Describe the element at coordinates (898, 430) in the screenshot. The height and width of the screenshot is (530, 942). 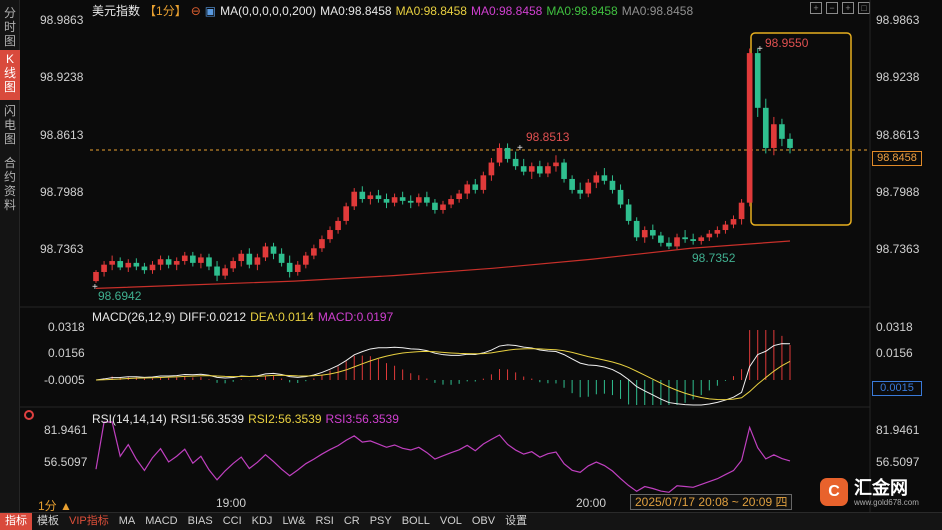
I see `rsi-tick-right: 81.9461` at that location.